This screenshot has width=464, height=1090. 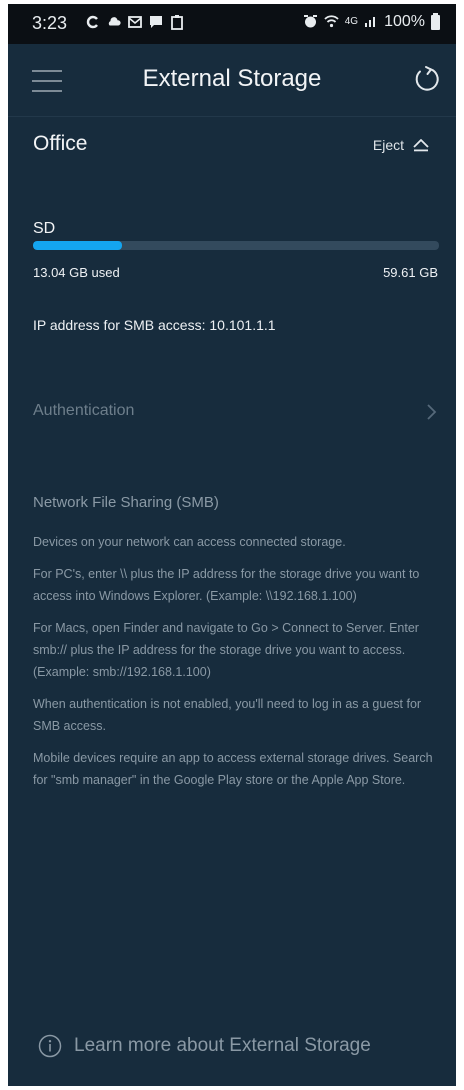 What do you see at coordinates (232, 24) in the screenshot?
I see `status-bar: 3:23 4G 100%` at bounding box center [232, 24].